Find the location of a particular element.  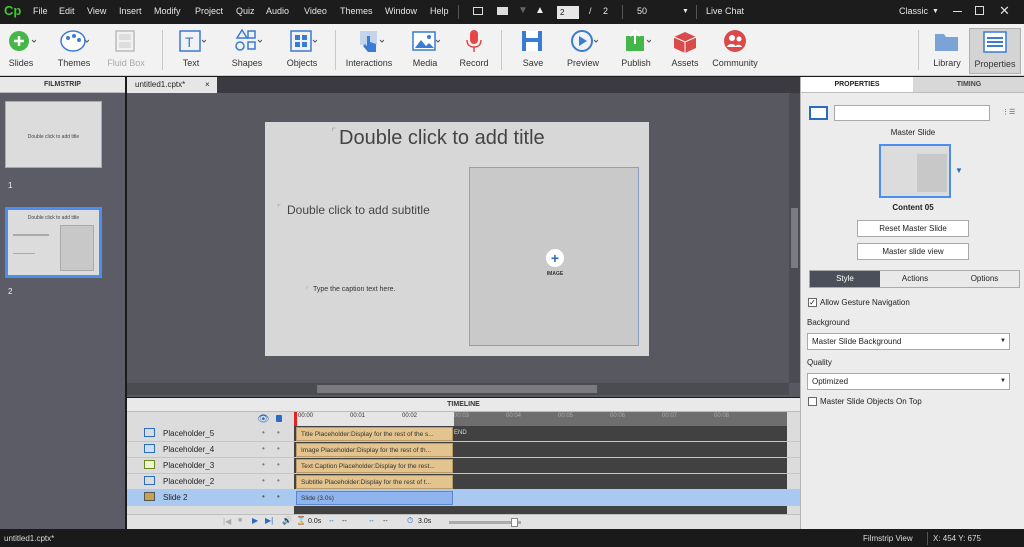

menu-video: Video is located at coordinates (315, 11).